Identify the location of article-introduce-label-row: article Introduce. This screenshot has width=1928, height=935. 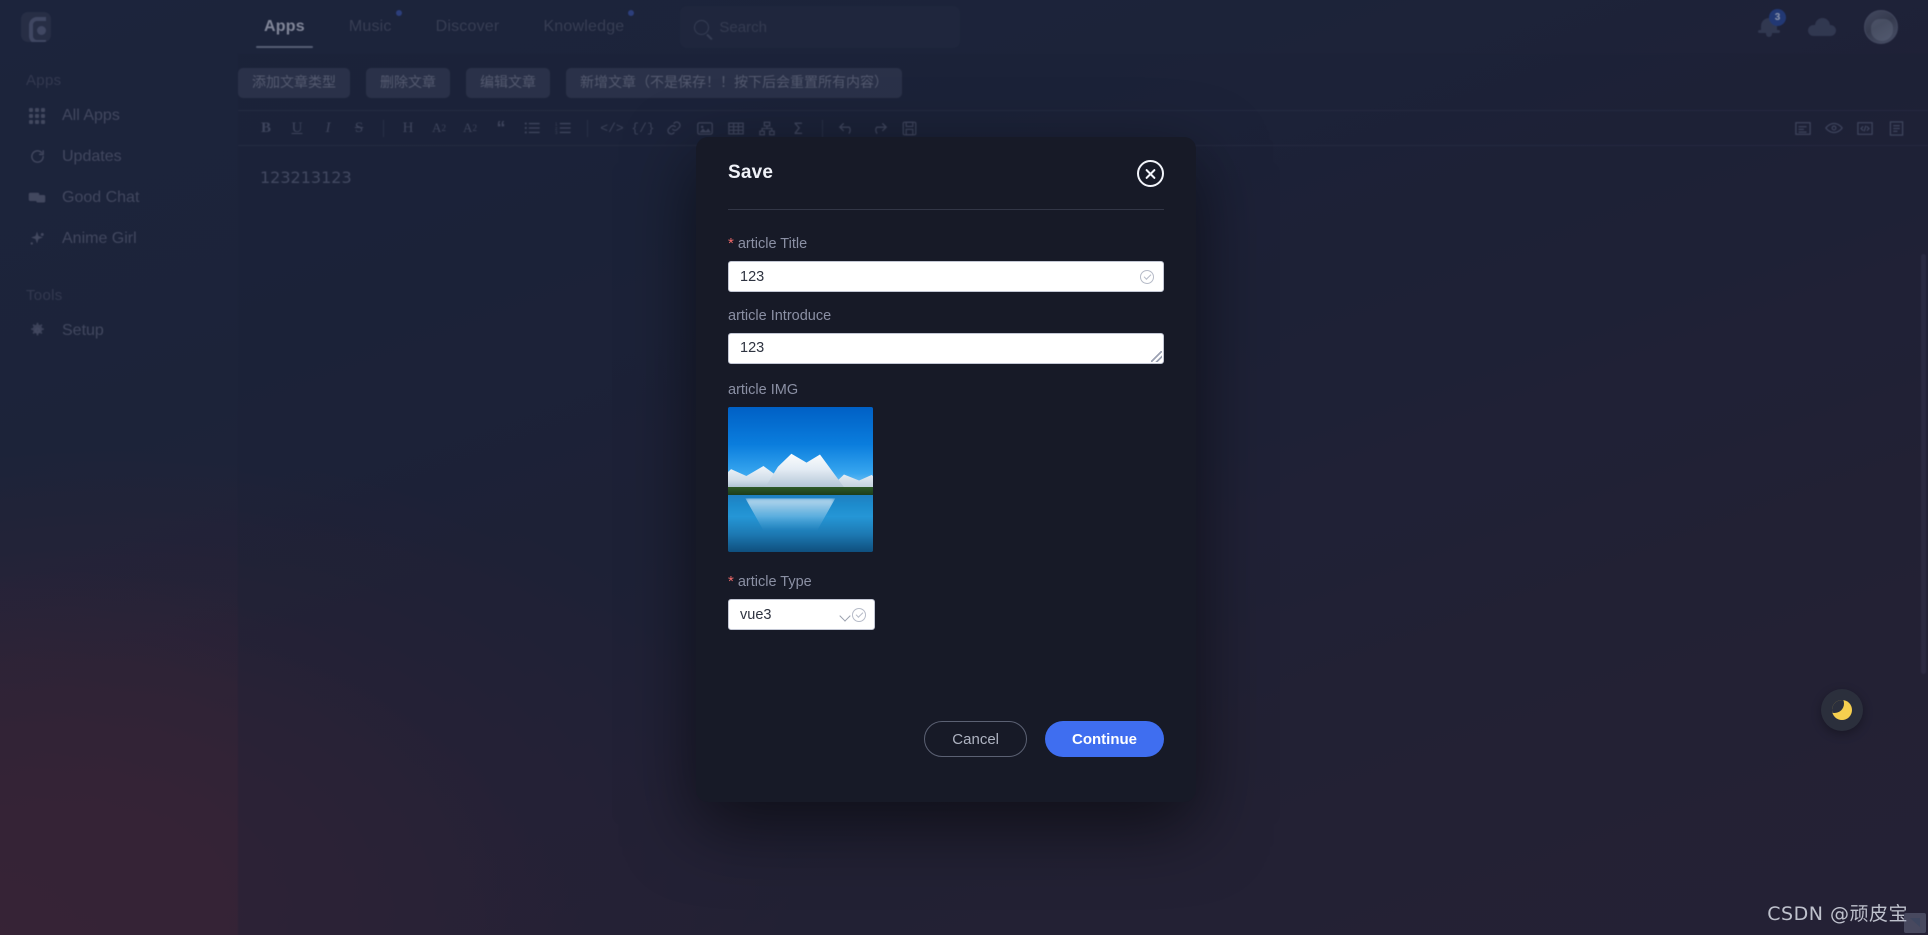
(946, 316).